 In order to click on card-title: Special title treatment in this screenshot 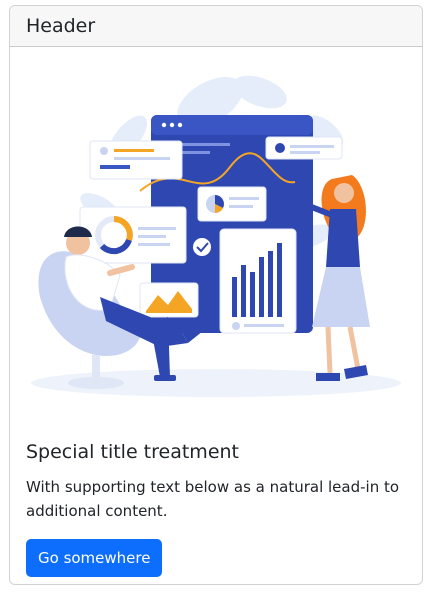, I will do `click(132, 452)`.